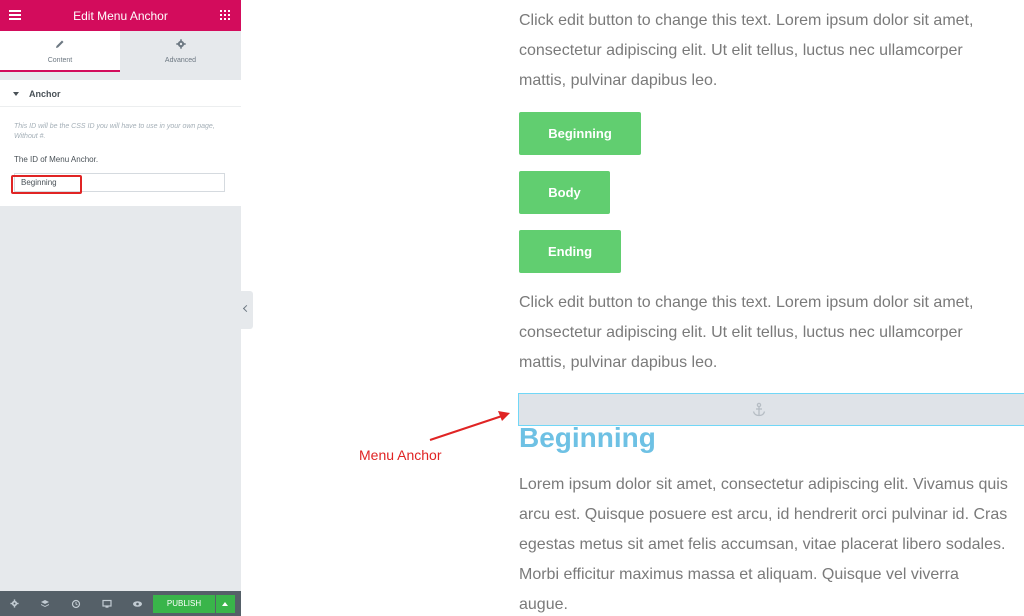 The image size is (1024, 616). Describe the element at coordinates (180, 60) in the screenshot. I see `tab-advanced-label: Advanced` at that location.